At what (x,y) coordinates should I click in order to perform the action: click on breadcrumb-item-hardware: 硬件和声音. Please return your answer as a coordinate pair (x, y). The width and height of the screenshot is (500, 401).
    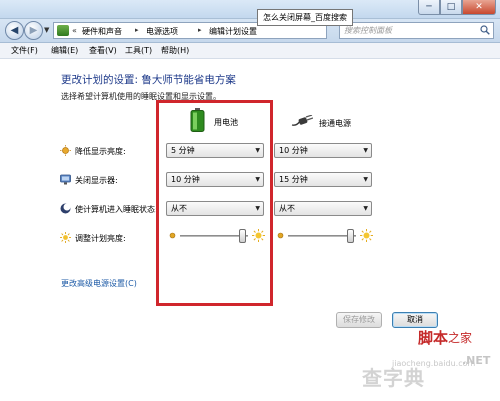
    Looking at the image, I should click on (102, 31).